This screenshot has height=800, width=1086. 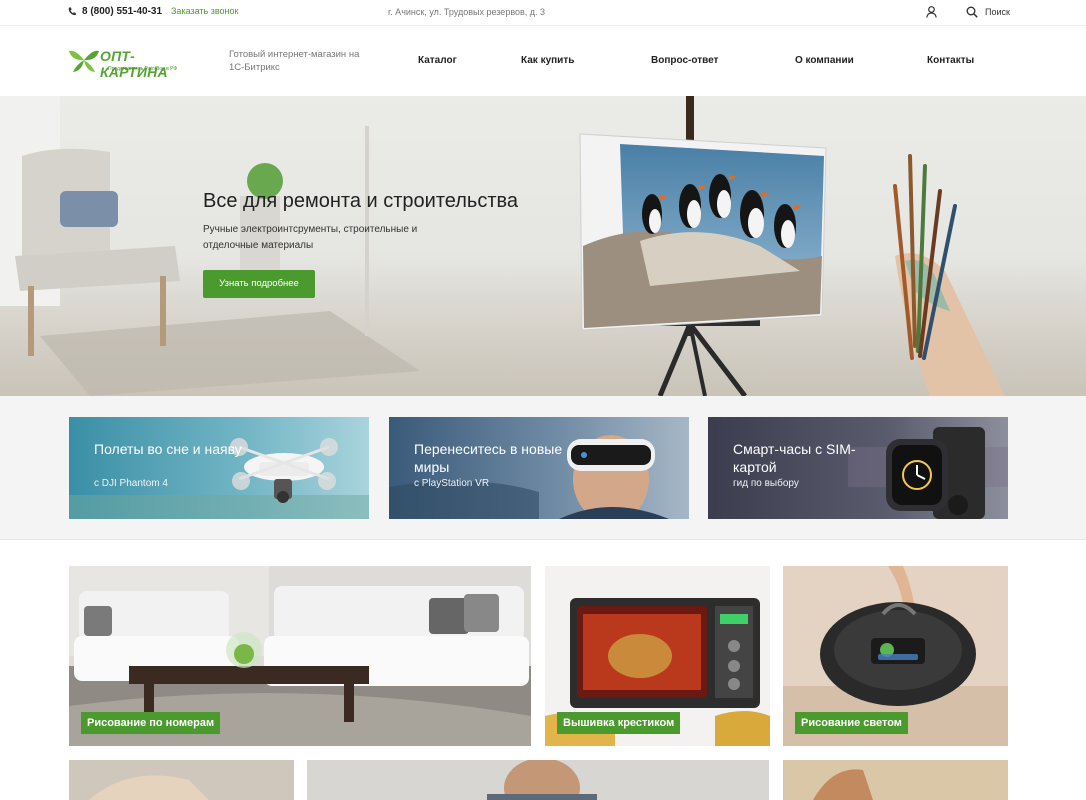 What do you see at coordinates (895, 656) in the screenshot?
I see `category-tile-light-drawing: Рисование светом` at bounding box center [895, 656].